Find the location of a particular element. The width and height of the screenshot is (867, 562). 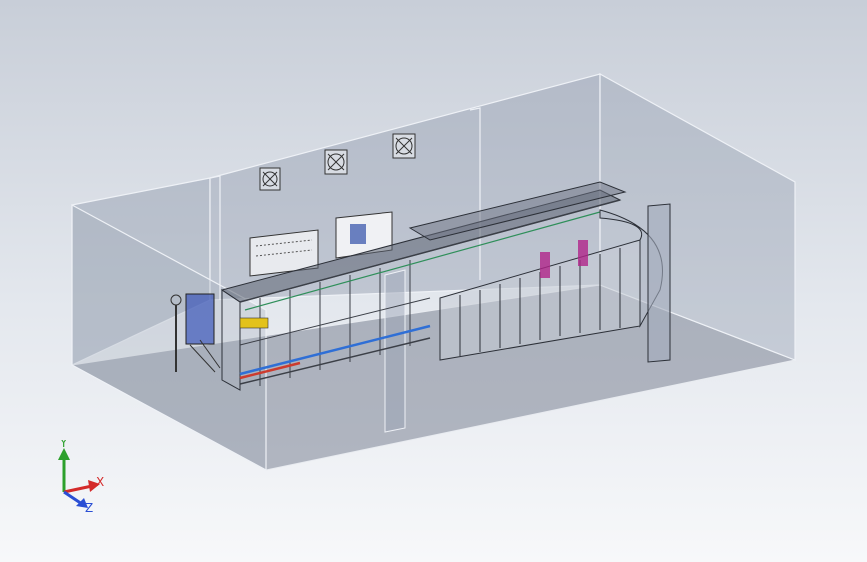

z-axis-line is located at coordinates (73, 498).